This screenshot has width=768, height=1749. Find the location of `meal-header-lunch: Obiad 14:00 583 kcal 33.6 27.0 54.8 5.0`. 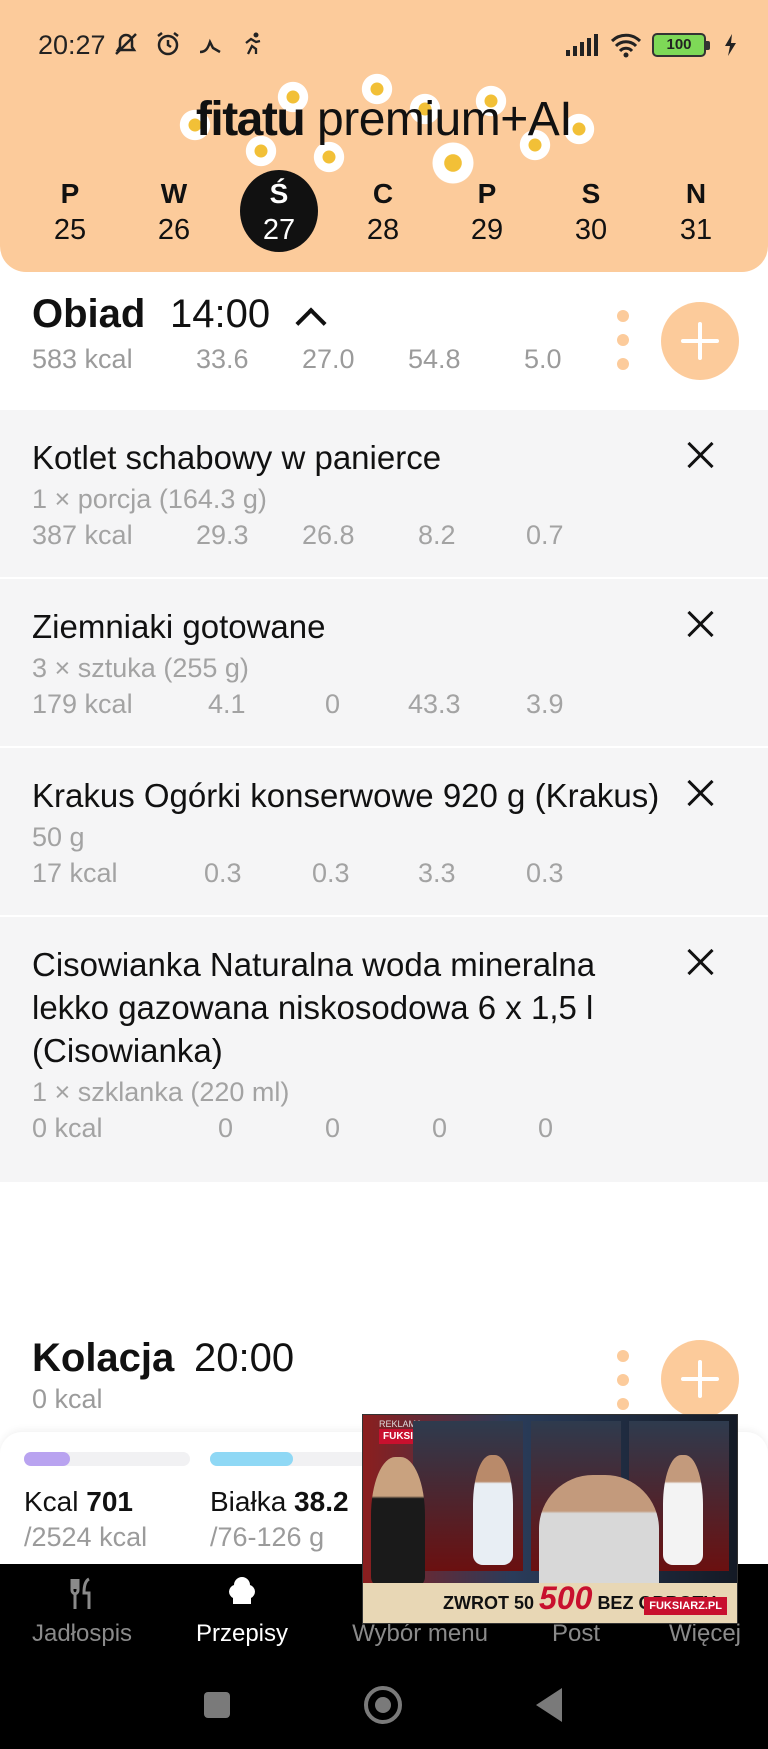

meal-header-lunch: Obiad 14:00 583 kcal 33.6 27.0 54.8 5.0 is located at coordinates (384, 341).